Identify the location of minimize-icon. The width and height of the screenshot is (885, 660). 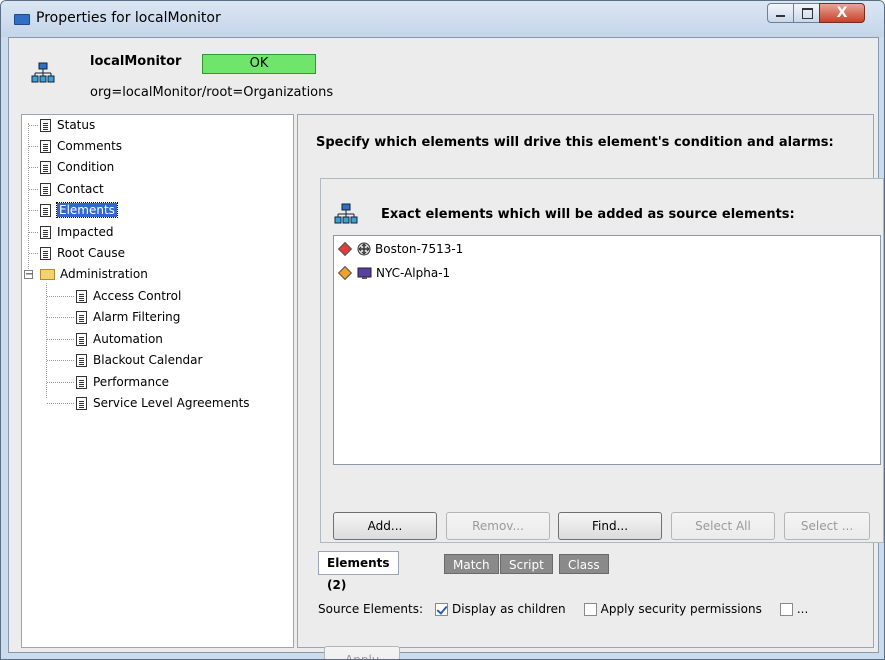
(780, 16).